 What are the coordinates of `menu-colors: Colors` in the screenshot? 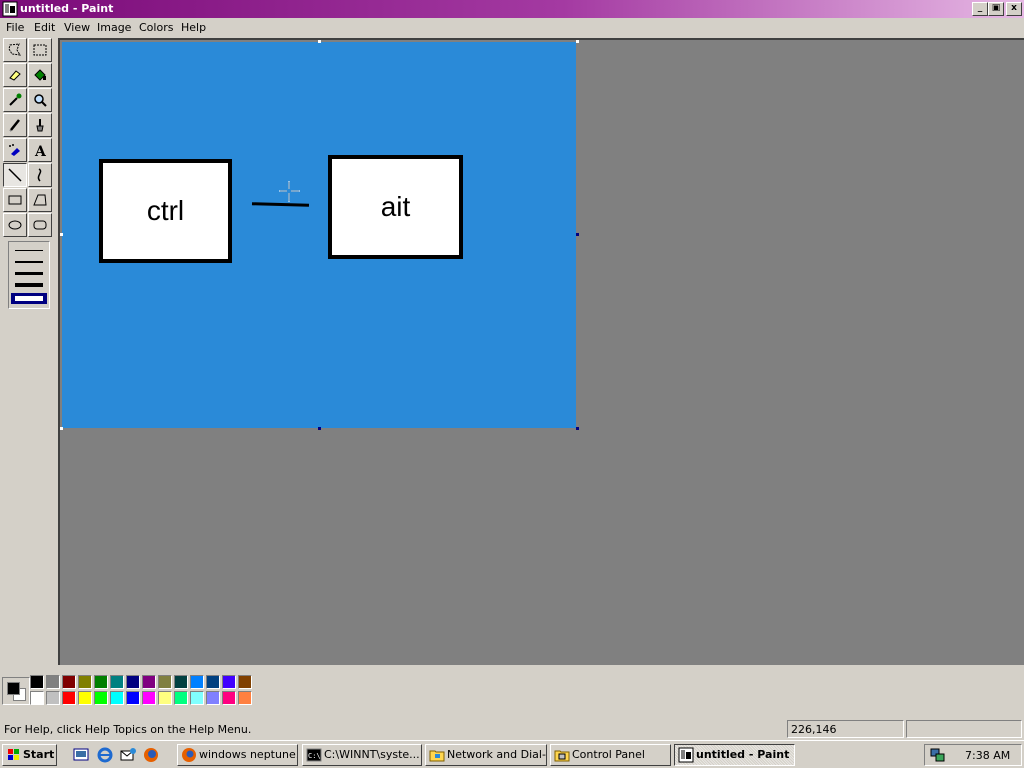 It's located at (156, 27).